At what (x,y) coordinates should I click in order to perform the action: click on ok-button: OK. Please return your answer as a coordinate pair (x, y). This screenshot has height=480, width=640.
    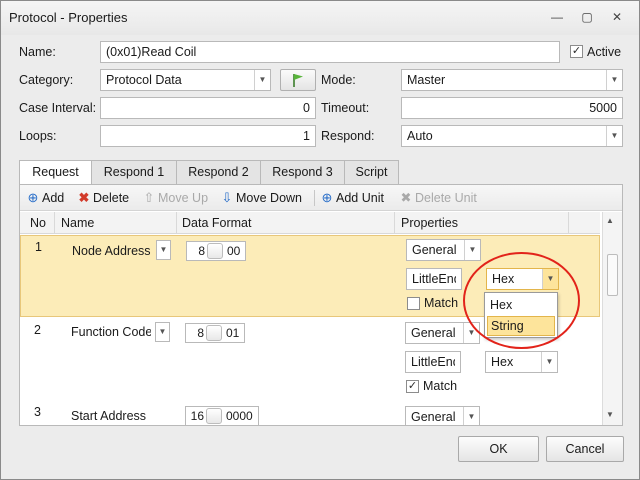
    Looking at the image, I should click on (498, 449).